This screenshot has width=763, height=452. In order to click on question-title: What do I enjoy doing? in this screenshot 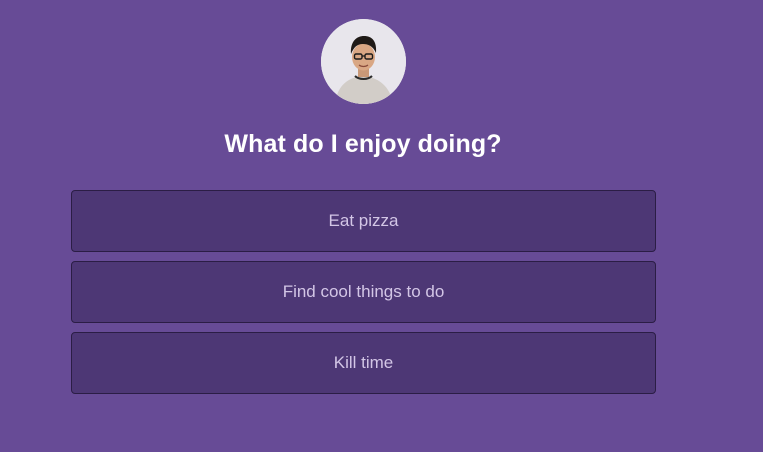, I will do `click(363, 144)`.